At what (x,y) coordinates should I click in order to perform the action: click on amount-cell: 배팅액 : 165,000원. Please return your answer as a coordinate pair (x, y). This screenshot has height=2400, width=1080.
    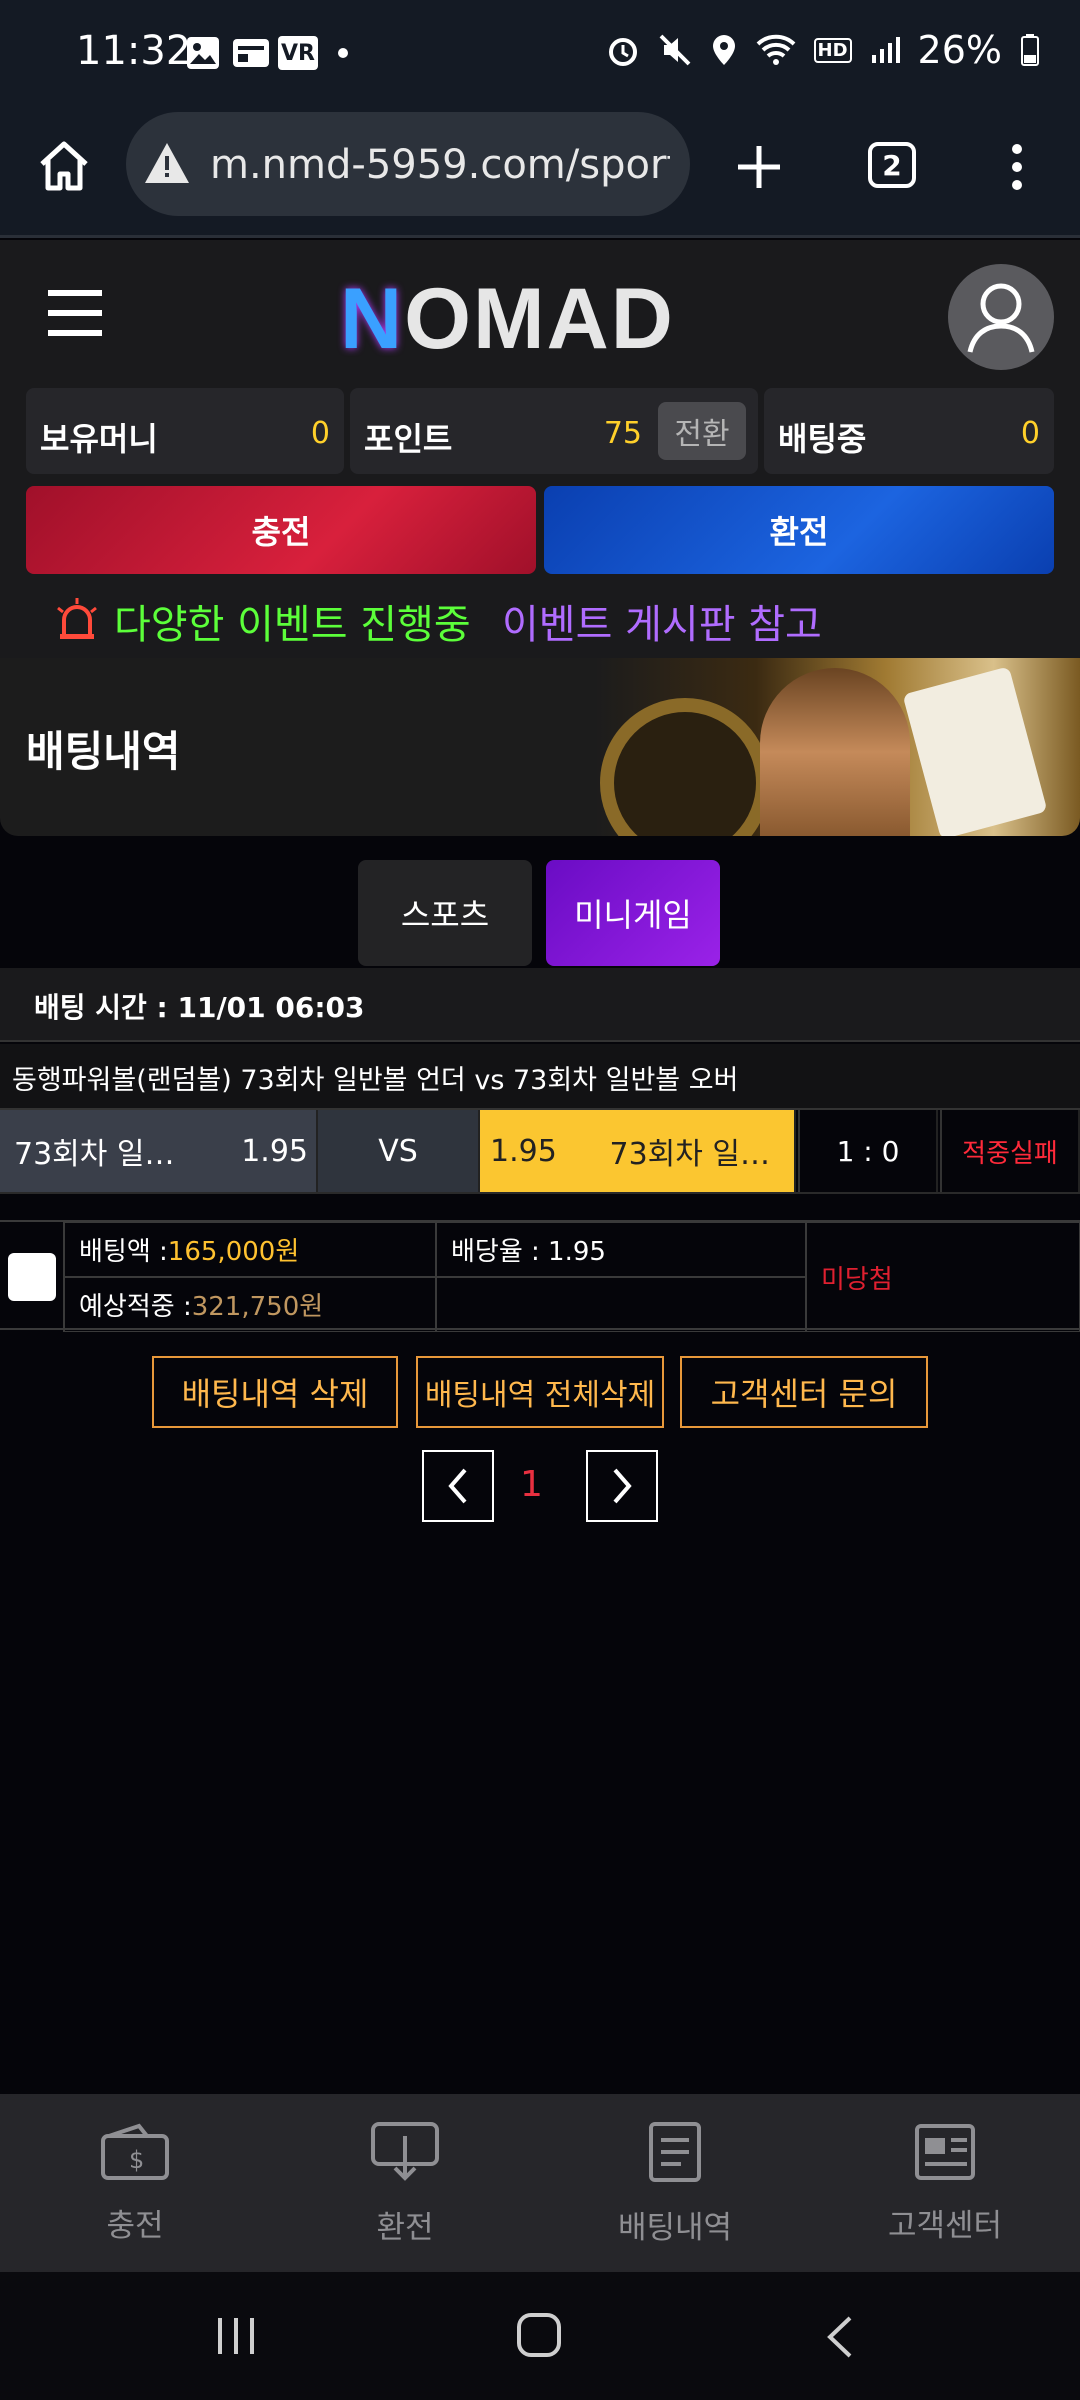
    Looking at the image, I should click on (250, 1249).